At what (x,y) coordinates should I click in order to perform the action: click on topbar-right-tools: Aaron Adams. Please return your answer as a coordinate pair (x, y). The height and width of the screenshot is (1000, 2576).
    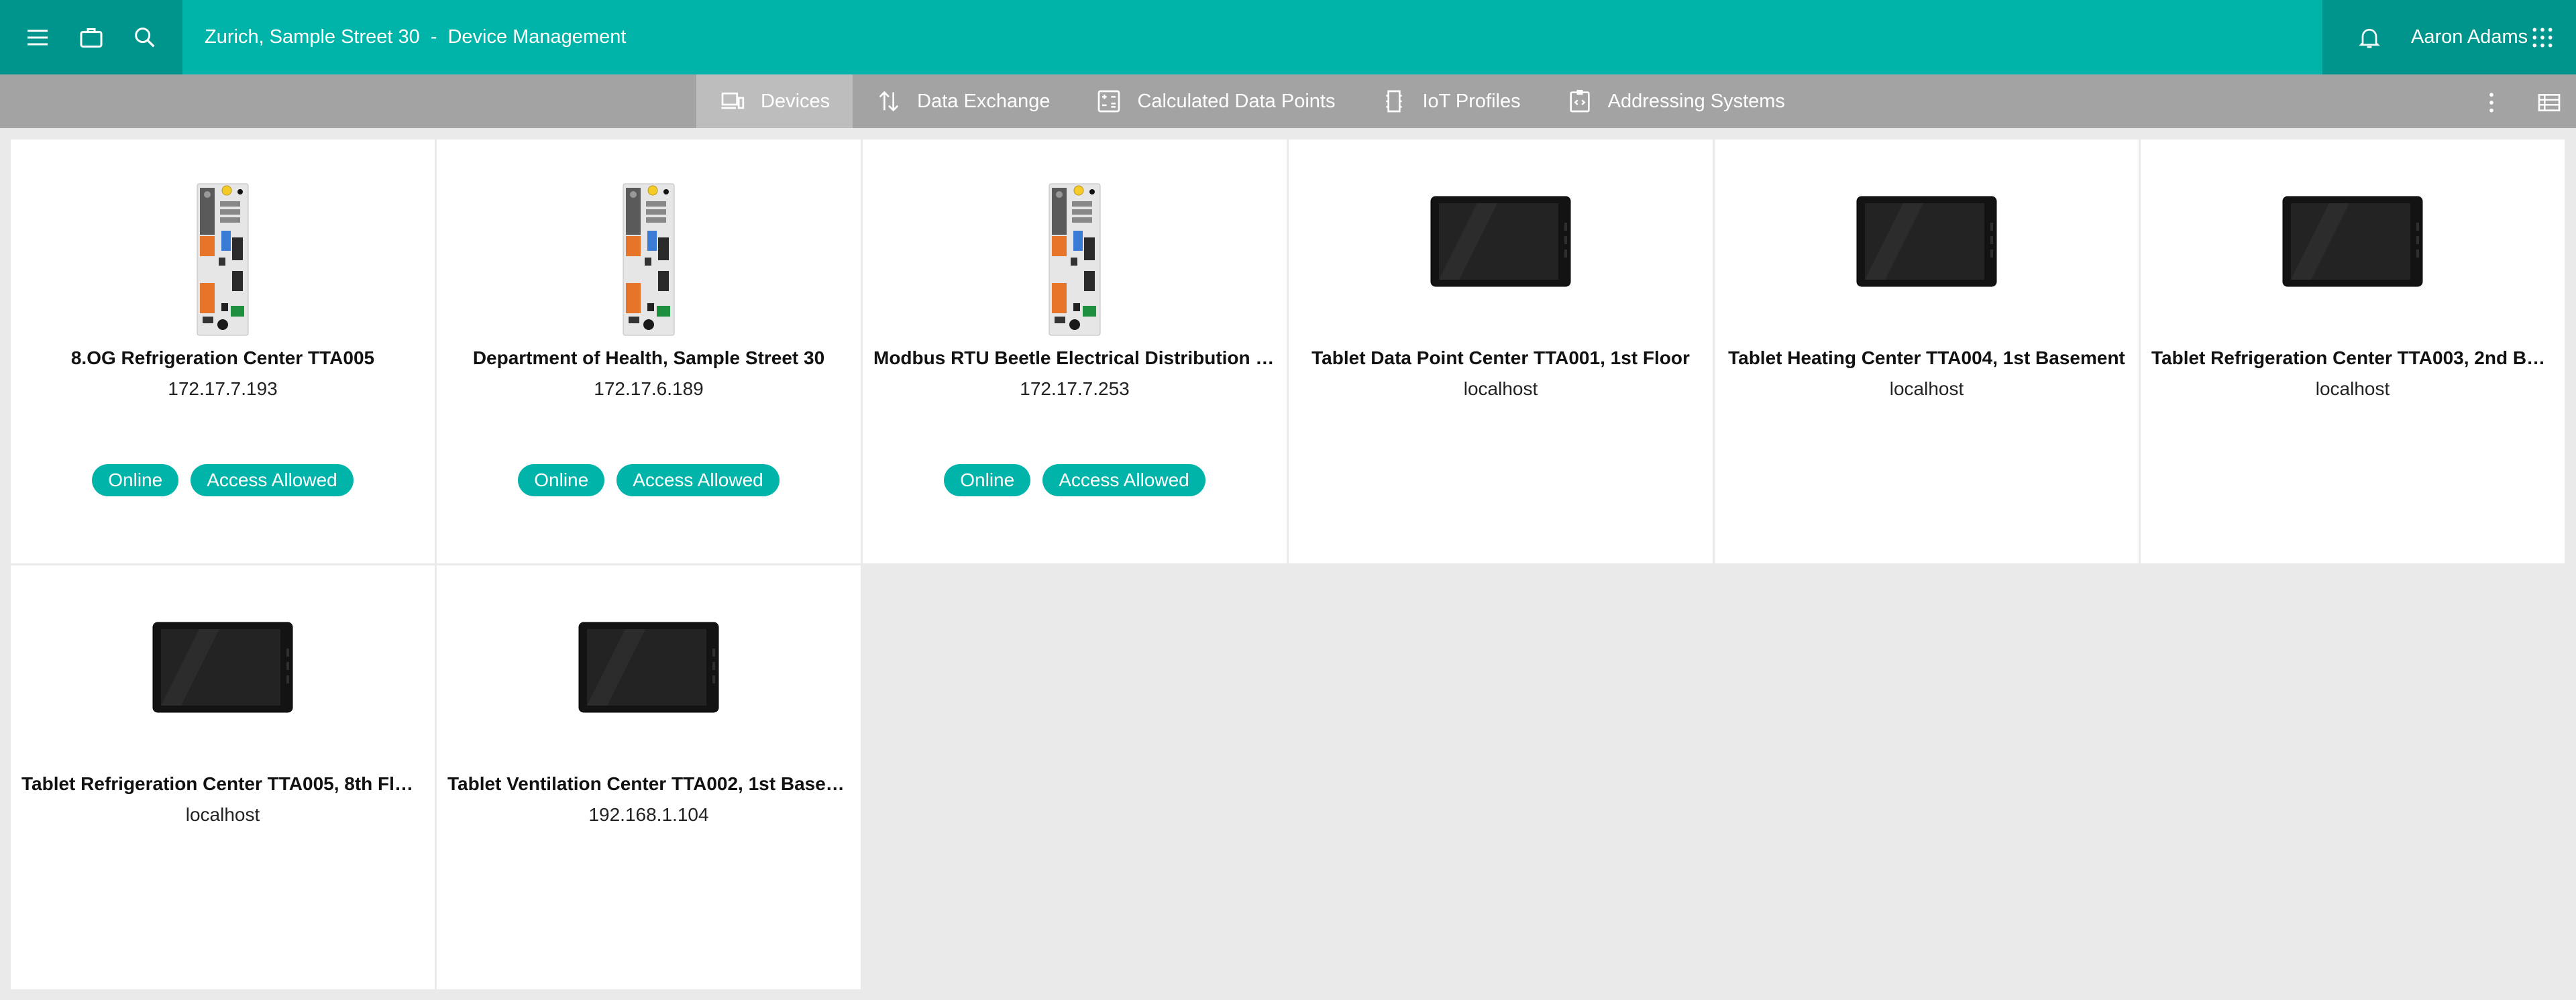
    Looking at the image, I should click on (2449, 37).